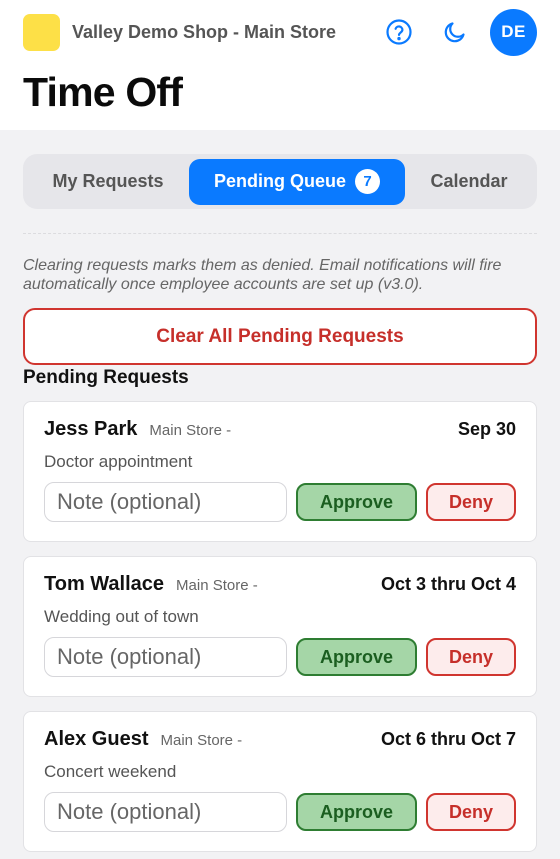 This screenshot has width=560, height=859. I want to click on clear-all-pending-button: Clear All Pending Requests, so click(280, 336).